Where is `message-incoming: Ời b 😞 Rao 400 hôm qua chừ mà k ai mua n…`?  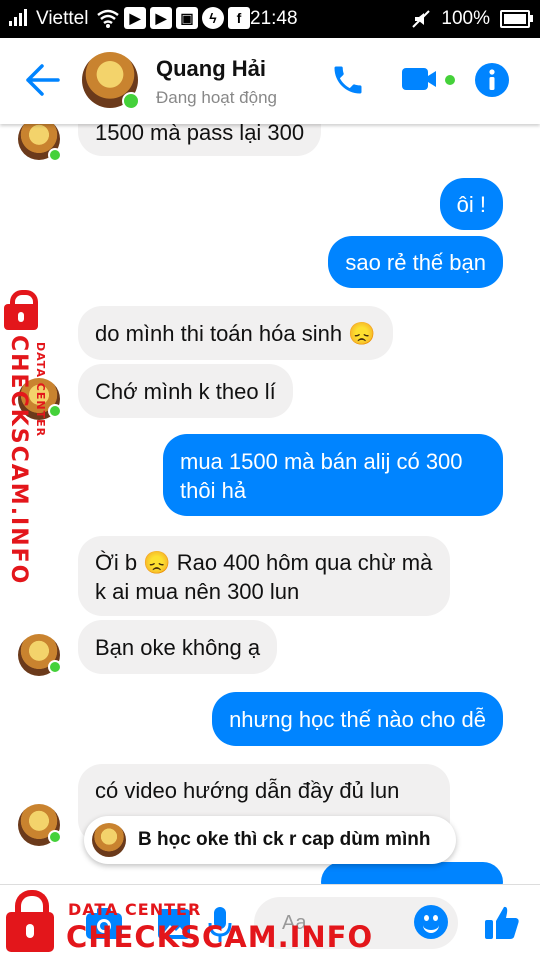 message-incoming: Ời b 😞 Rao 400 hôm qua chừ mà k ai mua n… is located at coordinates (264, 576).